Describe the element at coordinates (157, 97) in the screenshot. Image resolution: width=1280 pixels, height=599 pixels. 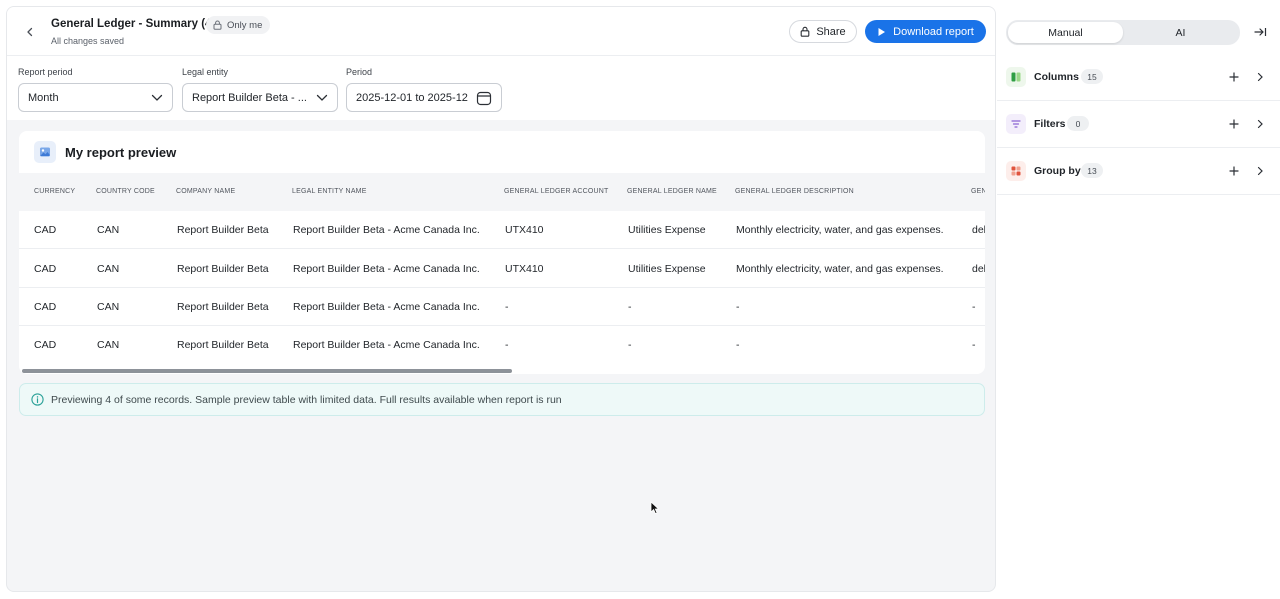
I see `chevron-down-icon` at that location.